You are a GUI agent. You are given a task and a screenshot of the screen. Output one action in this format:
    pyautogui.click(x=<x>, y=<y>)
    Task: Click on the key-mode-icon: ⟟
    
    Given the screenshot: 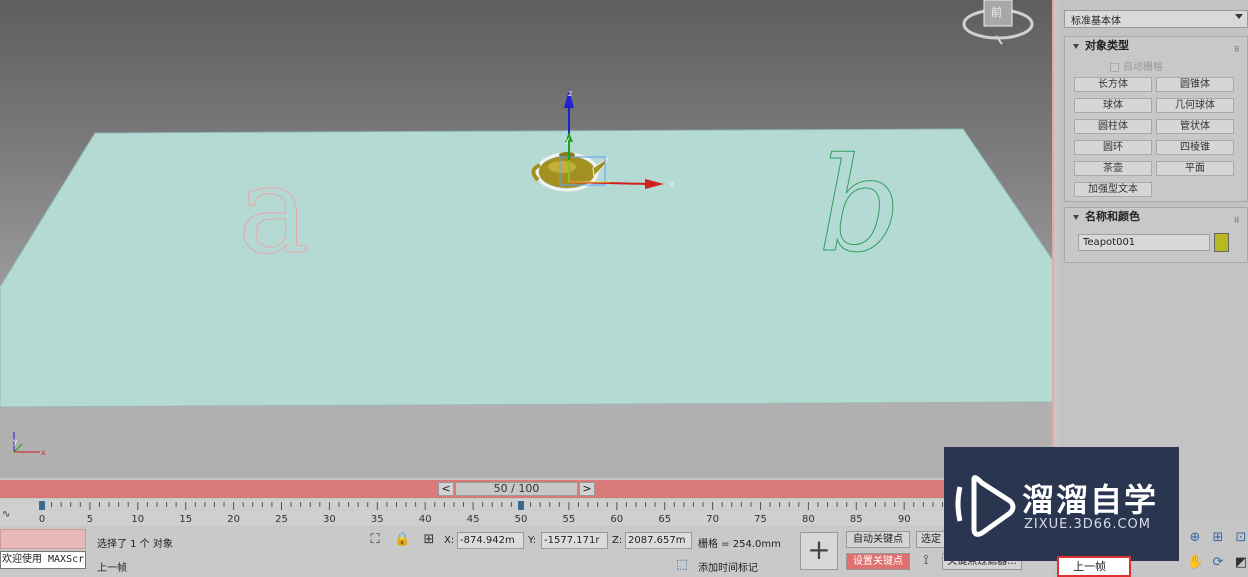 What is the action you would take?
    pyautogui.click(x=926, y=561)
    